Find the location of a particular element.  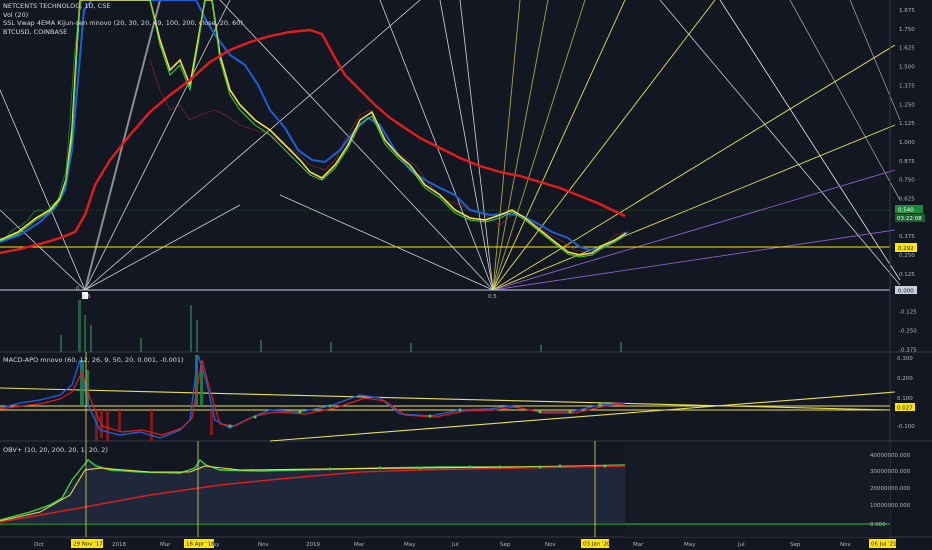

macd-axis-tick: 0.100 is located at coordinates (905, 399).